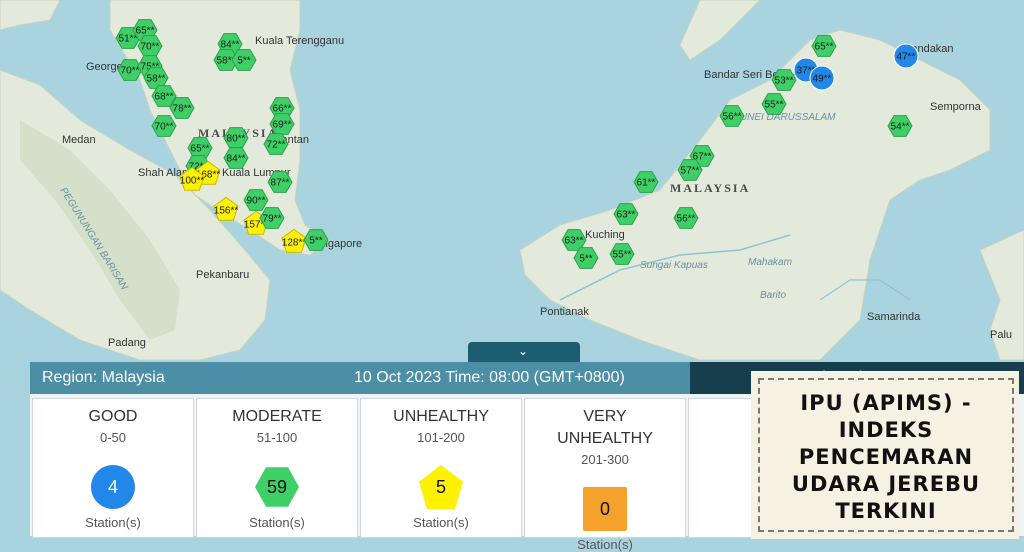 Image resolution: width=1024 pixels, height=552 pixels. I want to click on station-marker-label: 100**, so click(192, 181).